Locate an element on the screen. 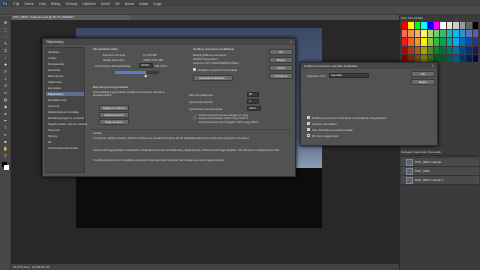 The image size is (480, 270). 30bit-display-checkbox is located at coordinates (308, 135).